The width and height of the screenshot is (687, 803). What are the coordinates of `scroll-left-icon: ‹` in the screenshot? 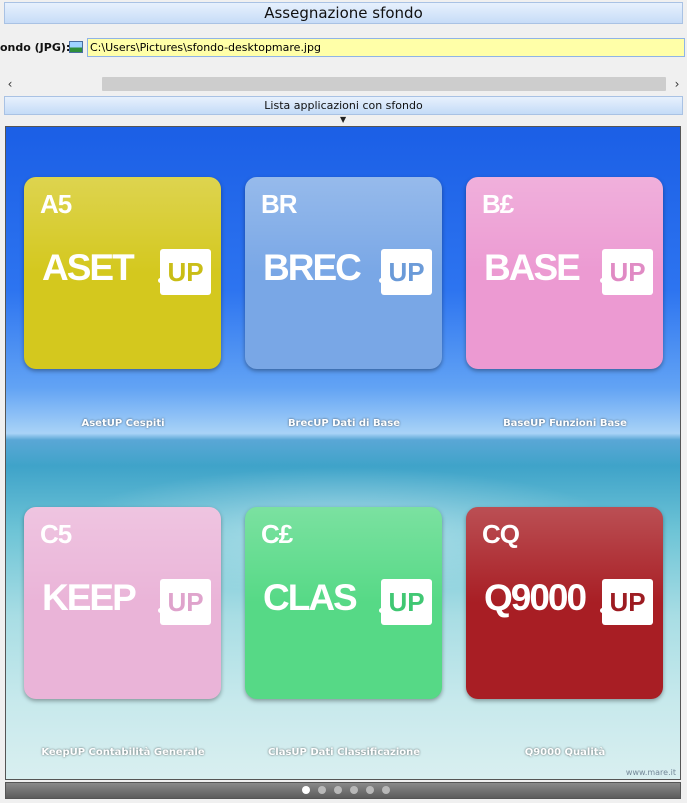 It's located at (10, 84).